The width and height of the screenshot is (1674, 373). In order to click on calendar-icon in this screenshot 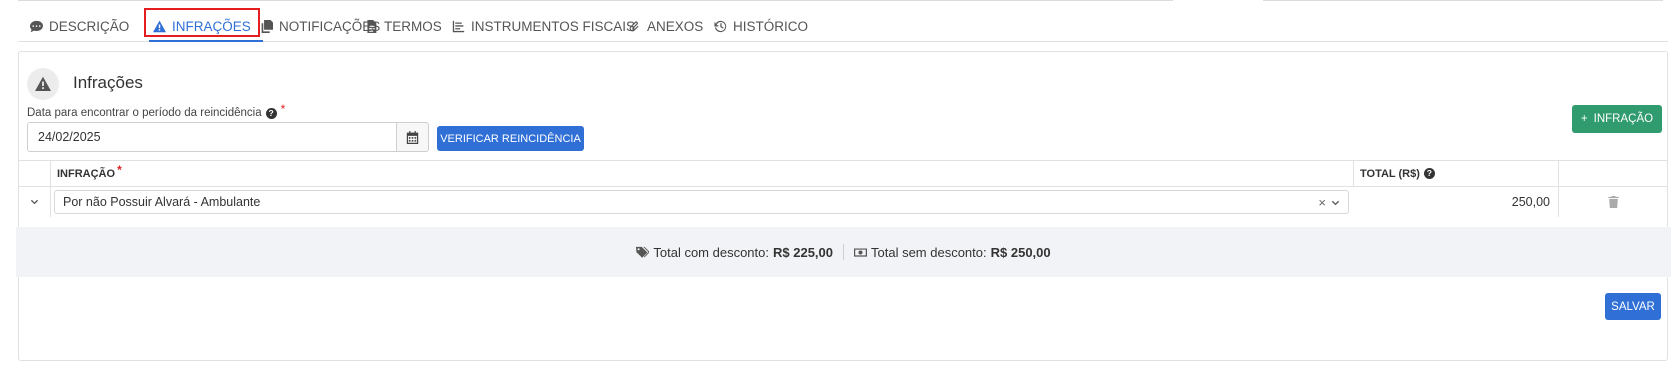, I will do `click(412, 137)`.